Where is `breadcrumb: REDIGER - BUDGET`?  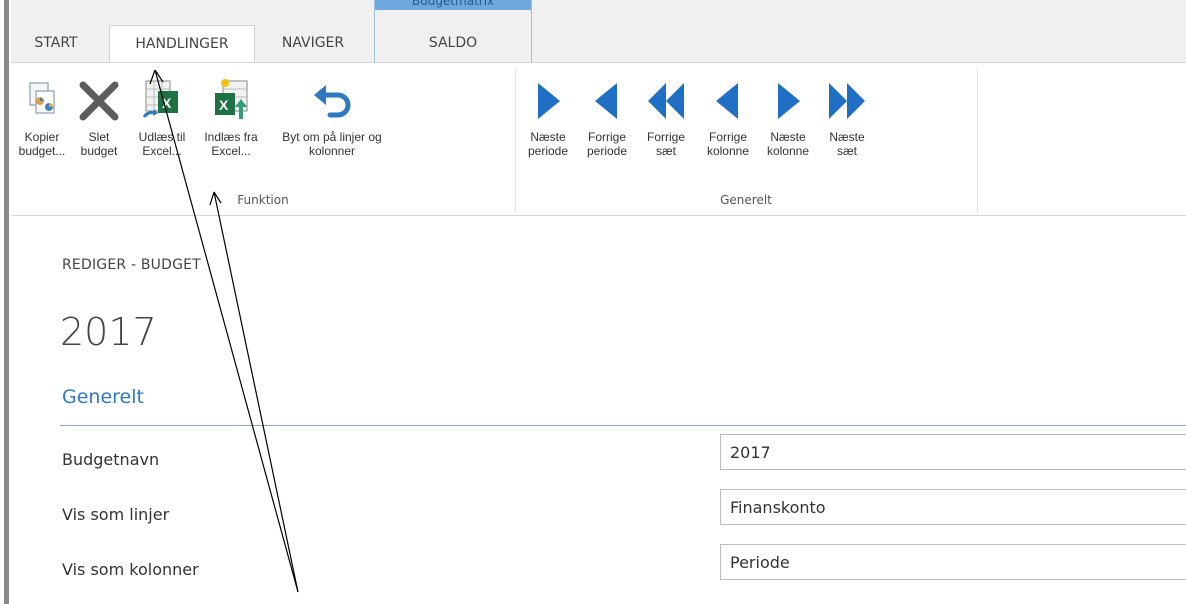 breadcrumb: REDIGER - BUDGET is located at coordinates (131, 265).